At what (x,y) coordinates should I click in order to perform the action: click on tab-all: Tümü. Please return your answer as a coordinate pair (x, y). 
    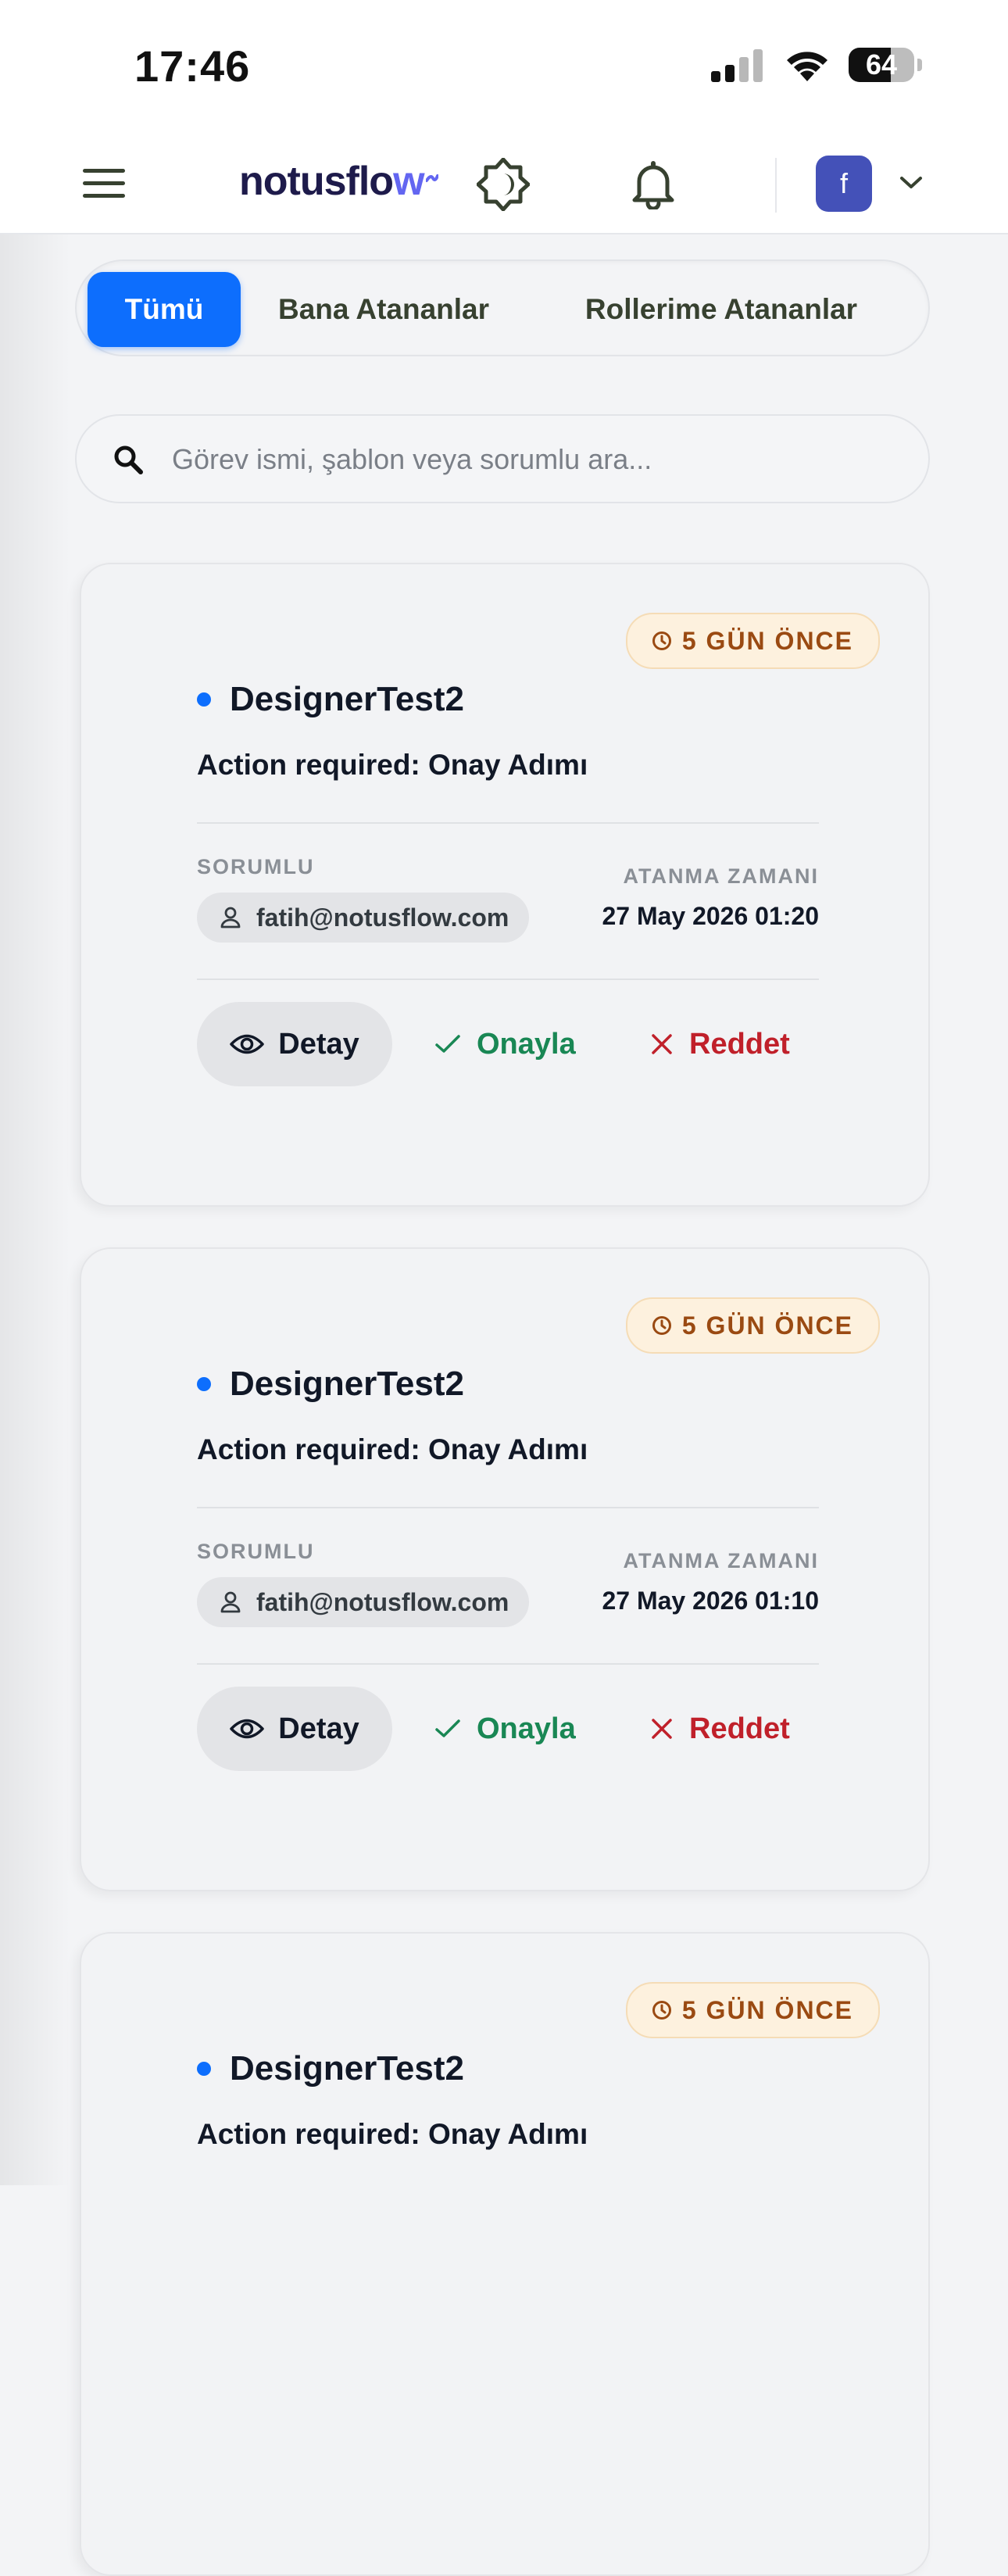
    Looking at the image, I should click on (164, 309).